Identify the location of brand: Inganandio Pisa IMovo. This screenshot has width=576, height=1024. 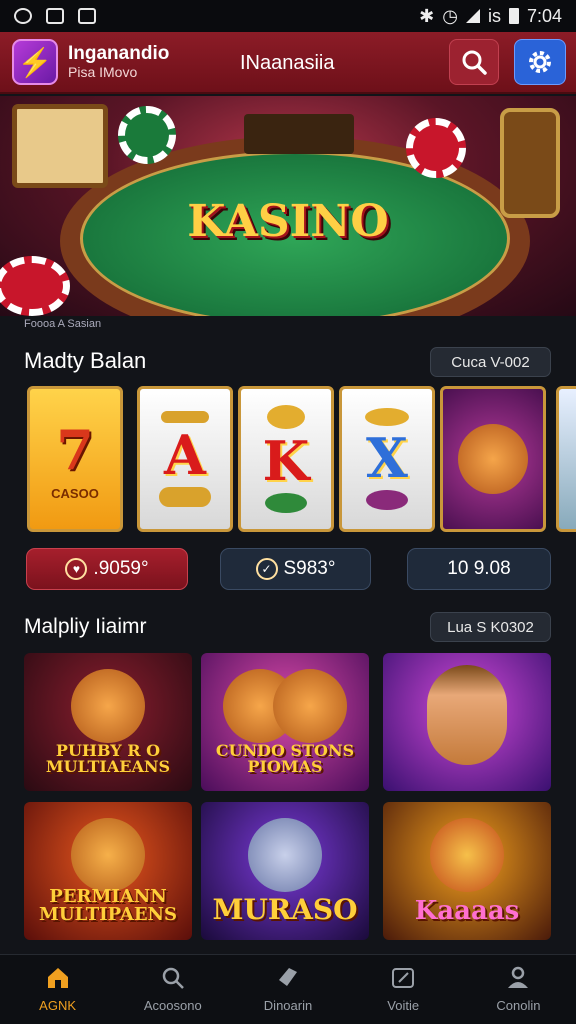
(119, 61).